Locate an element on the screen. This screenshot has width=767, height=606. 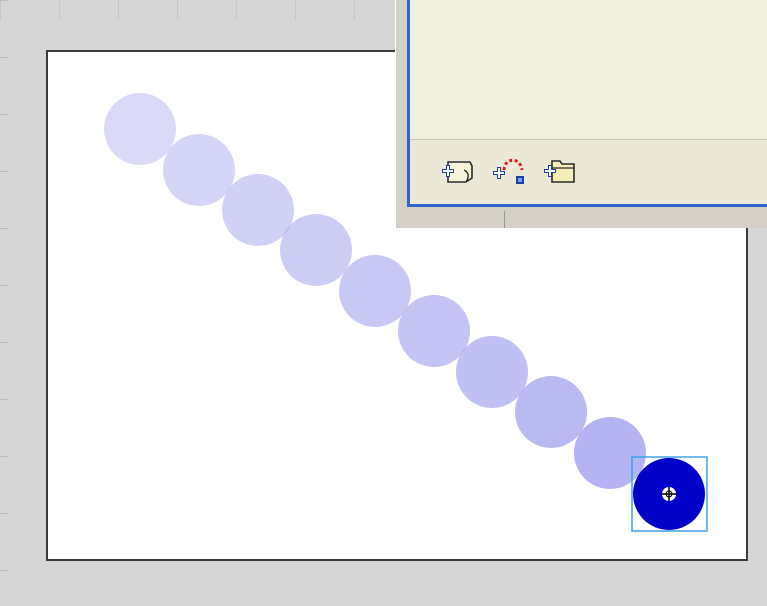
registration-point-icon is located at coordinates (669, 494).